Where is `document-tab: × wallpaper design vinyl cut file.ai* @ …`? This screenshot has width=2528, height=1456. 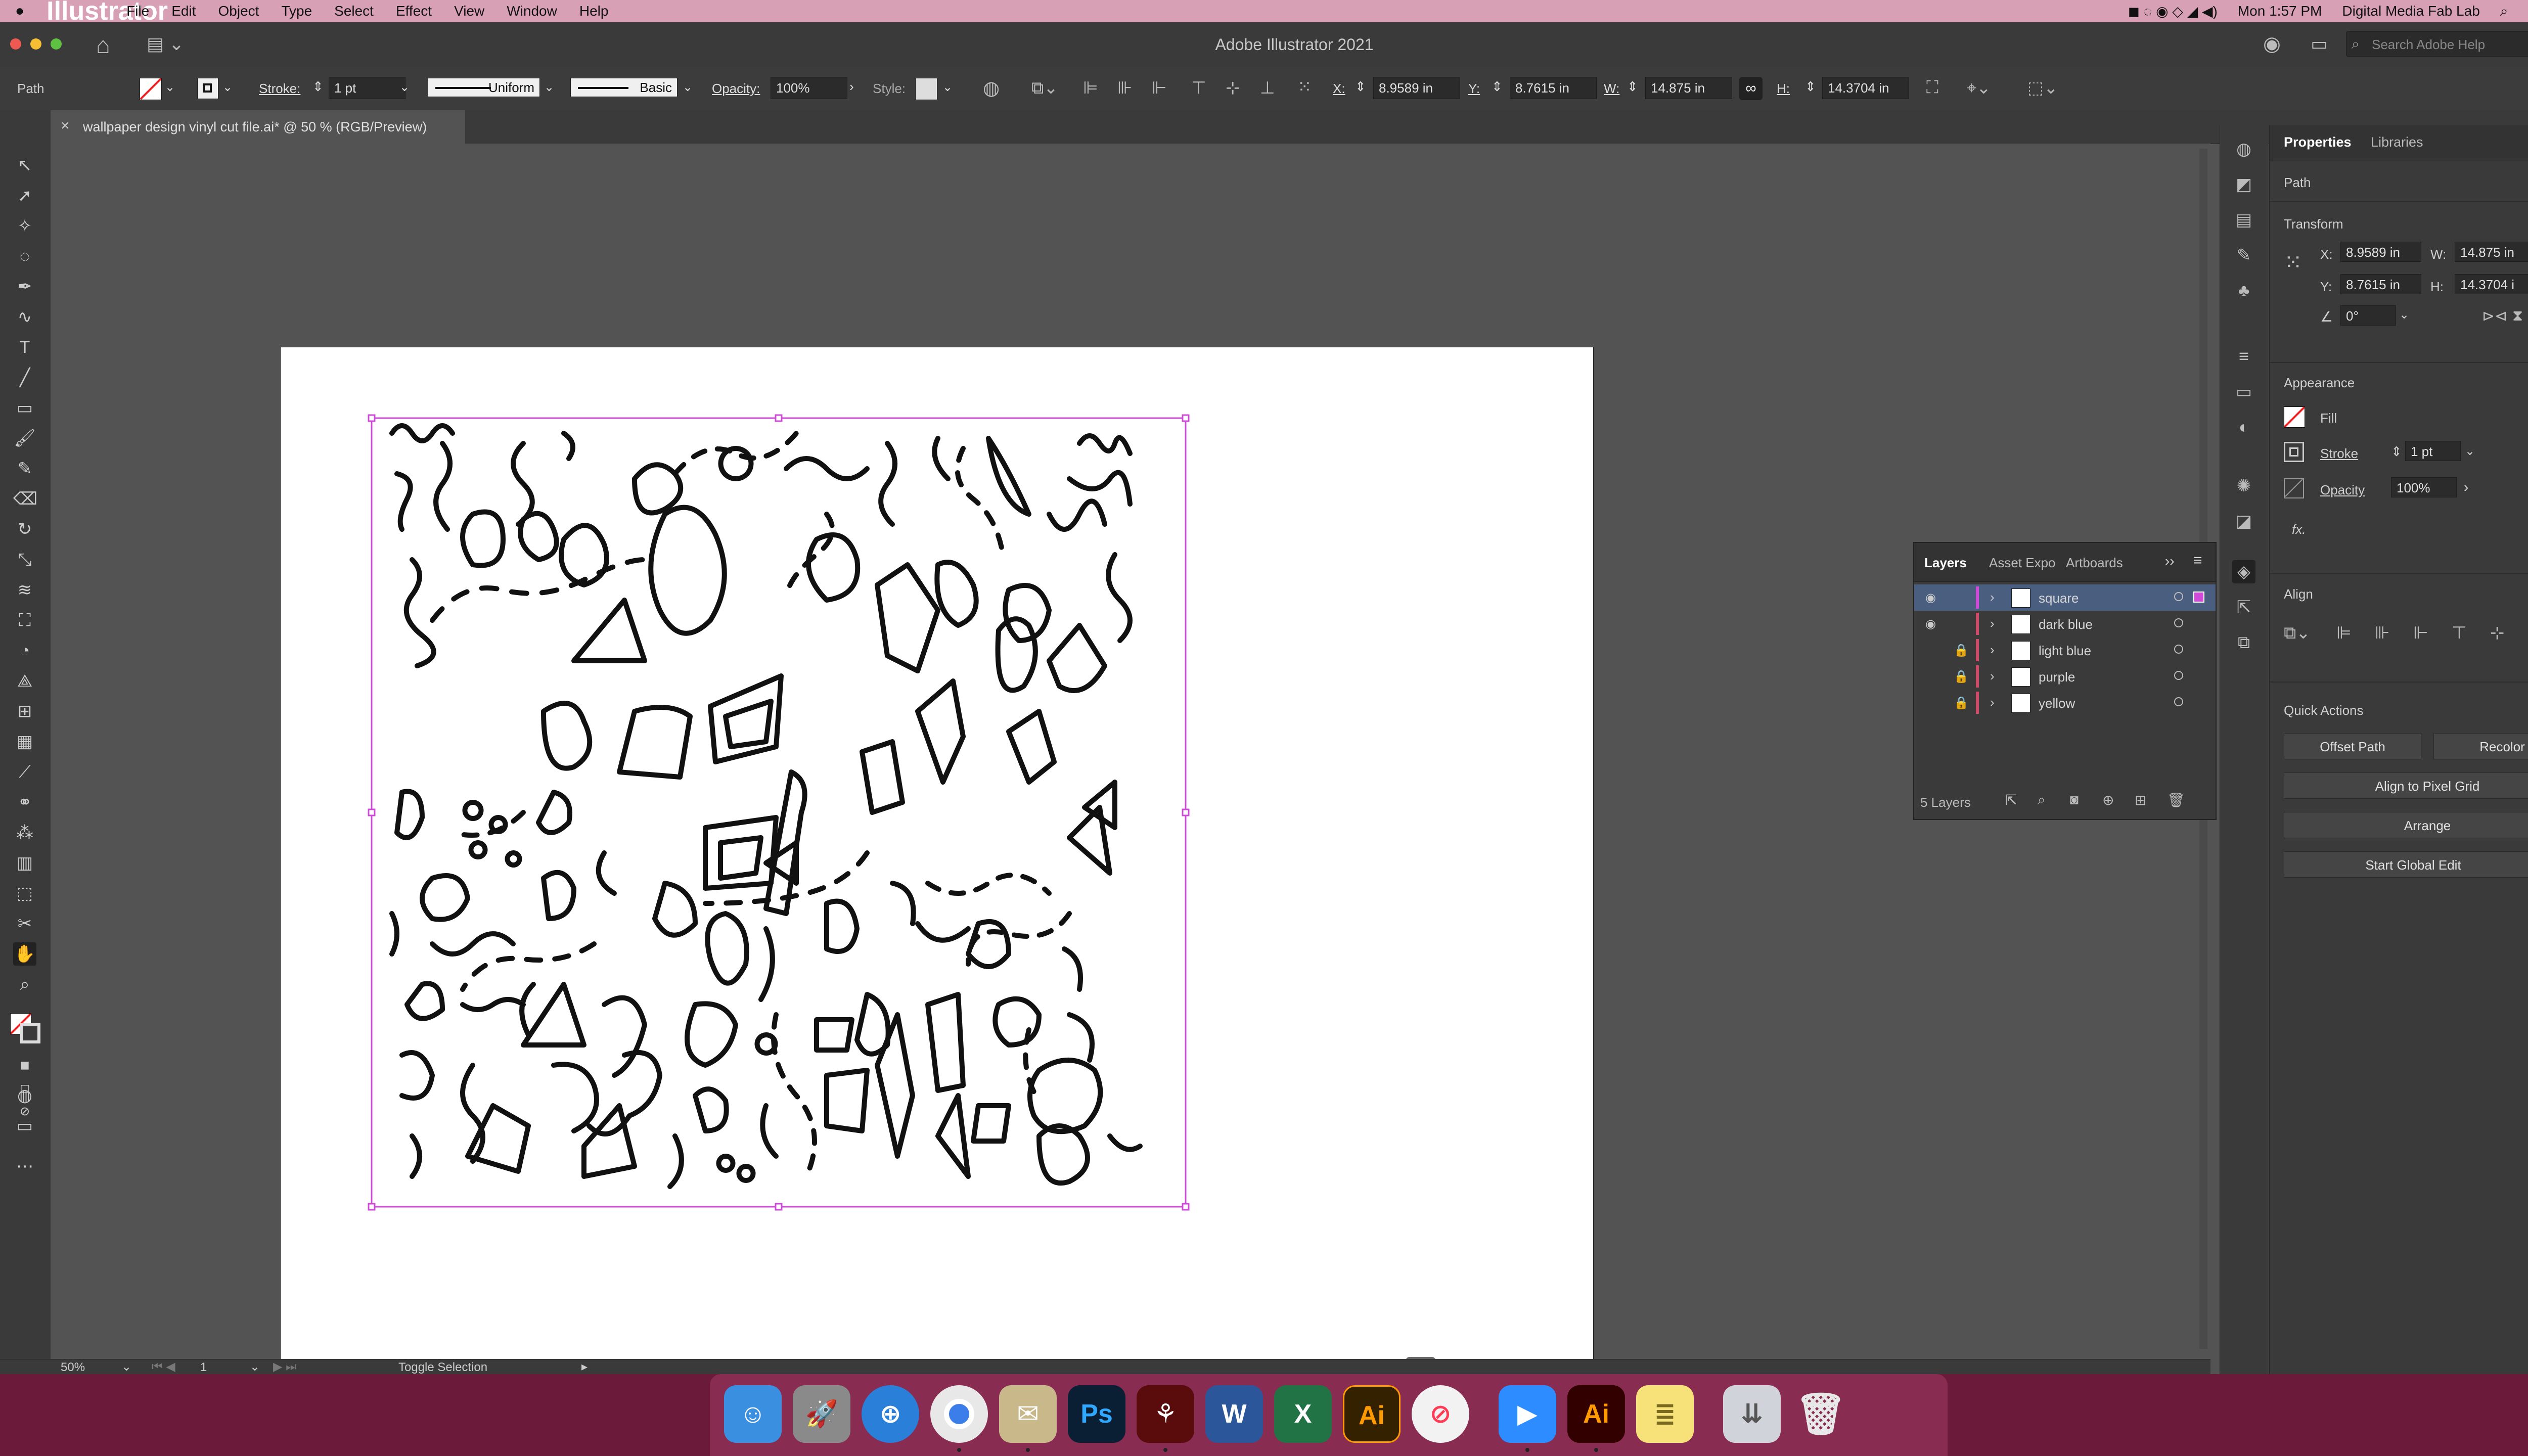 document-tab: × wallpaper design vinyl cut file.ai* @ … is located at coordinates (258, 127).